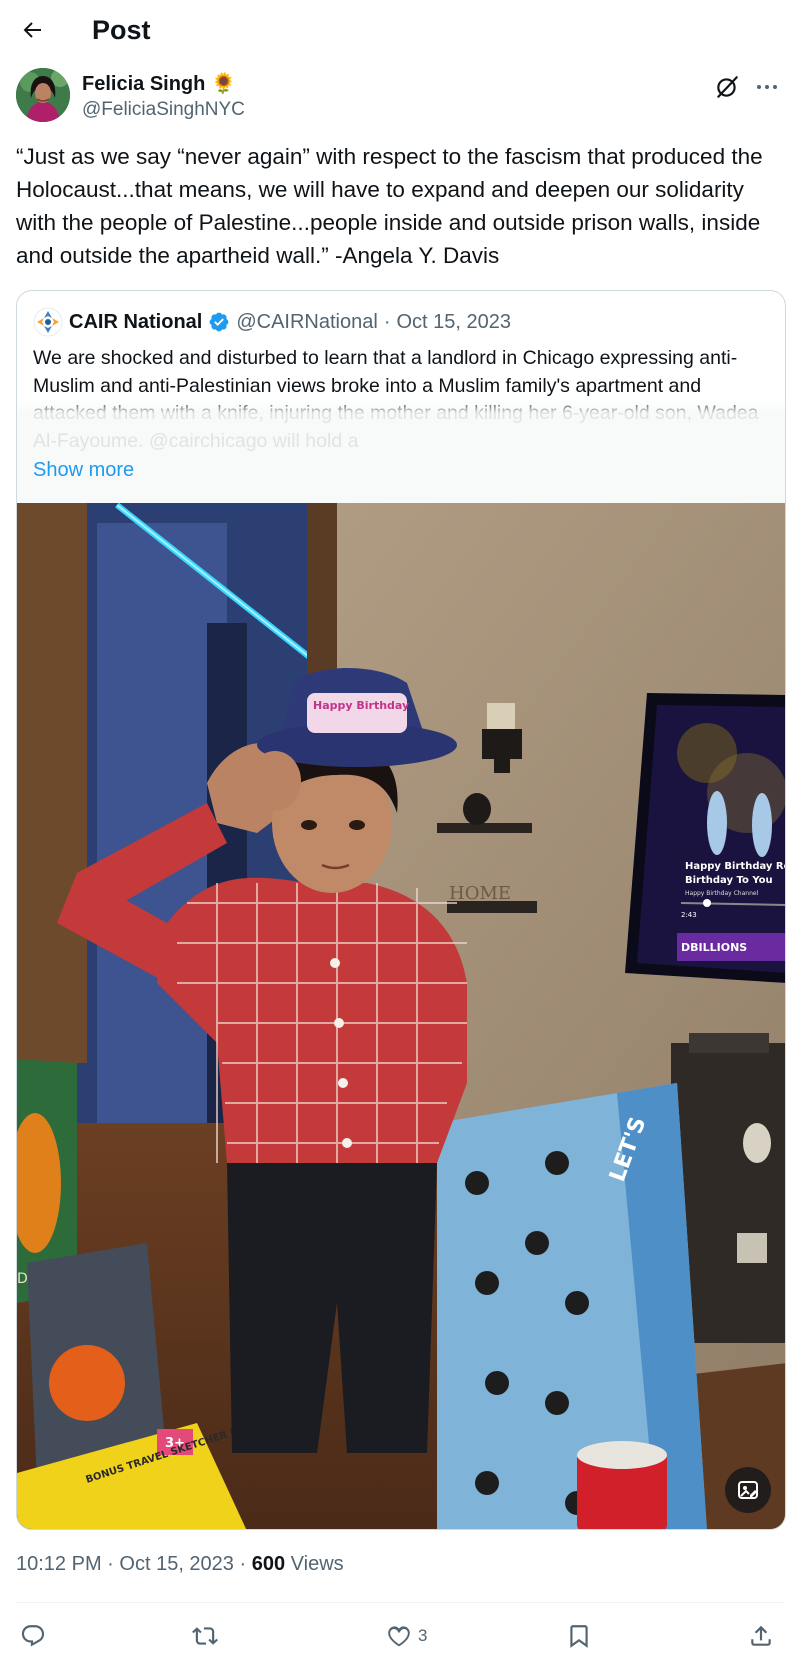  I want to click on photo-options-button, so click(748, 1490).